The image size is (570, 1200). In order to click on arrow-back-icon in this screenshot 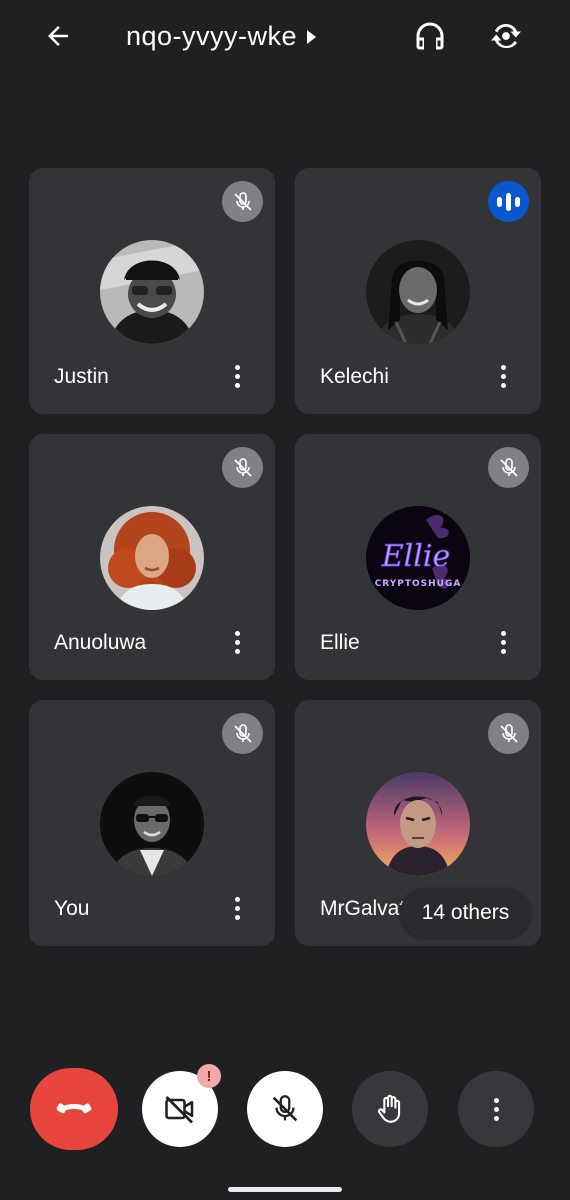, I will do `click(58, 36)`.